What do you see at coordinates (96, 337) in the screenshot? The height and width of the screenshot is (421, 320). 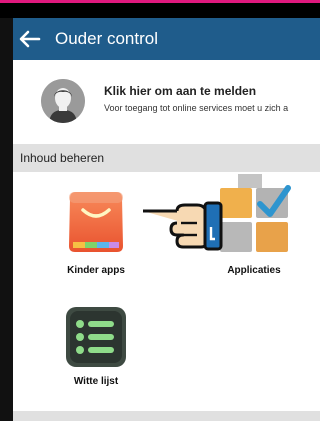 I see `whitelist-icon` at bounding box center [96, 337].